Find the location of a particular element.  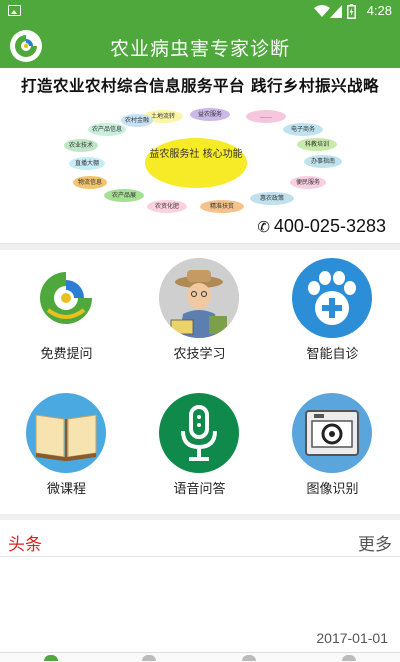

news-date: 2017-01-01 is located at coordinates (352, 638).